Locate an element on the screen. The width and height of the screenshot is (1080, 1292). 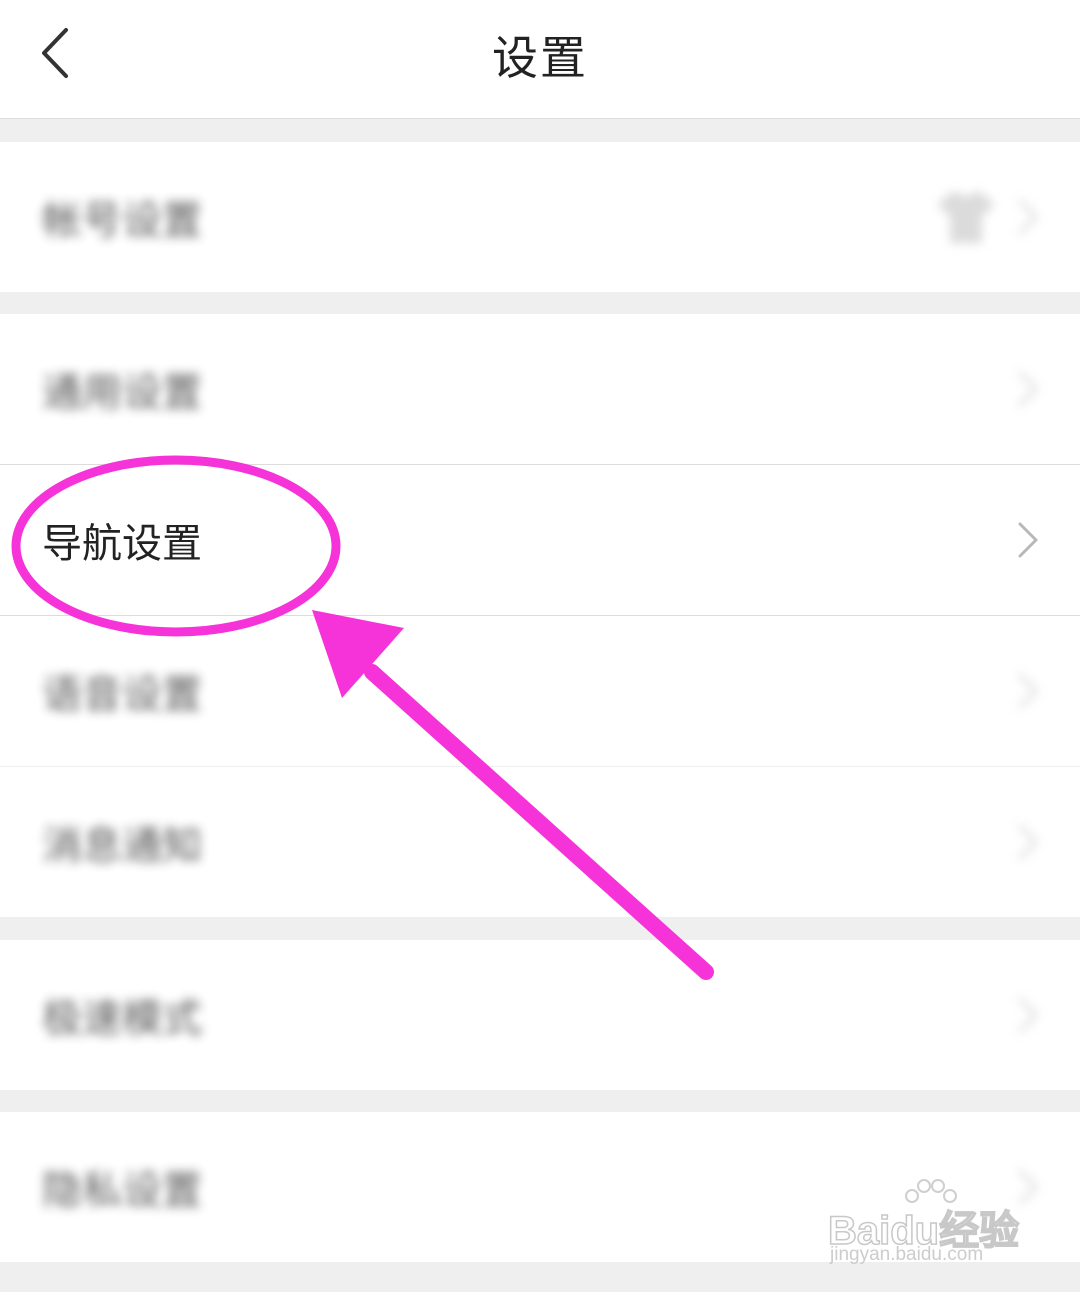
settings-item-label: 极速模式 is located at coordinates (122, 1019).